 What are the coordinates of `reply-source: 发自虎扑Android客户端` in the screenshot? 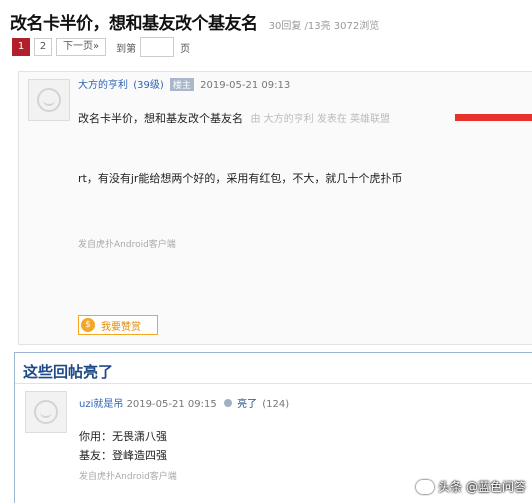 It's located at (128, 477).